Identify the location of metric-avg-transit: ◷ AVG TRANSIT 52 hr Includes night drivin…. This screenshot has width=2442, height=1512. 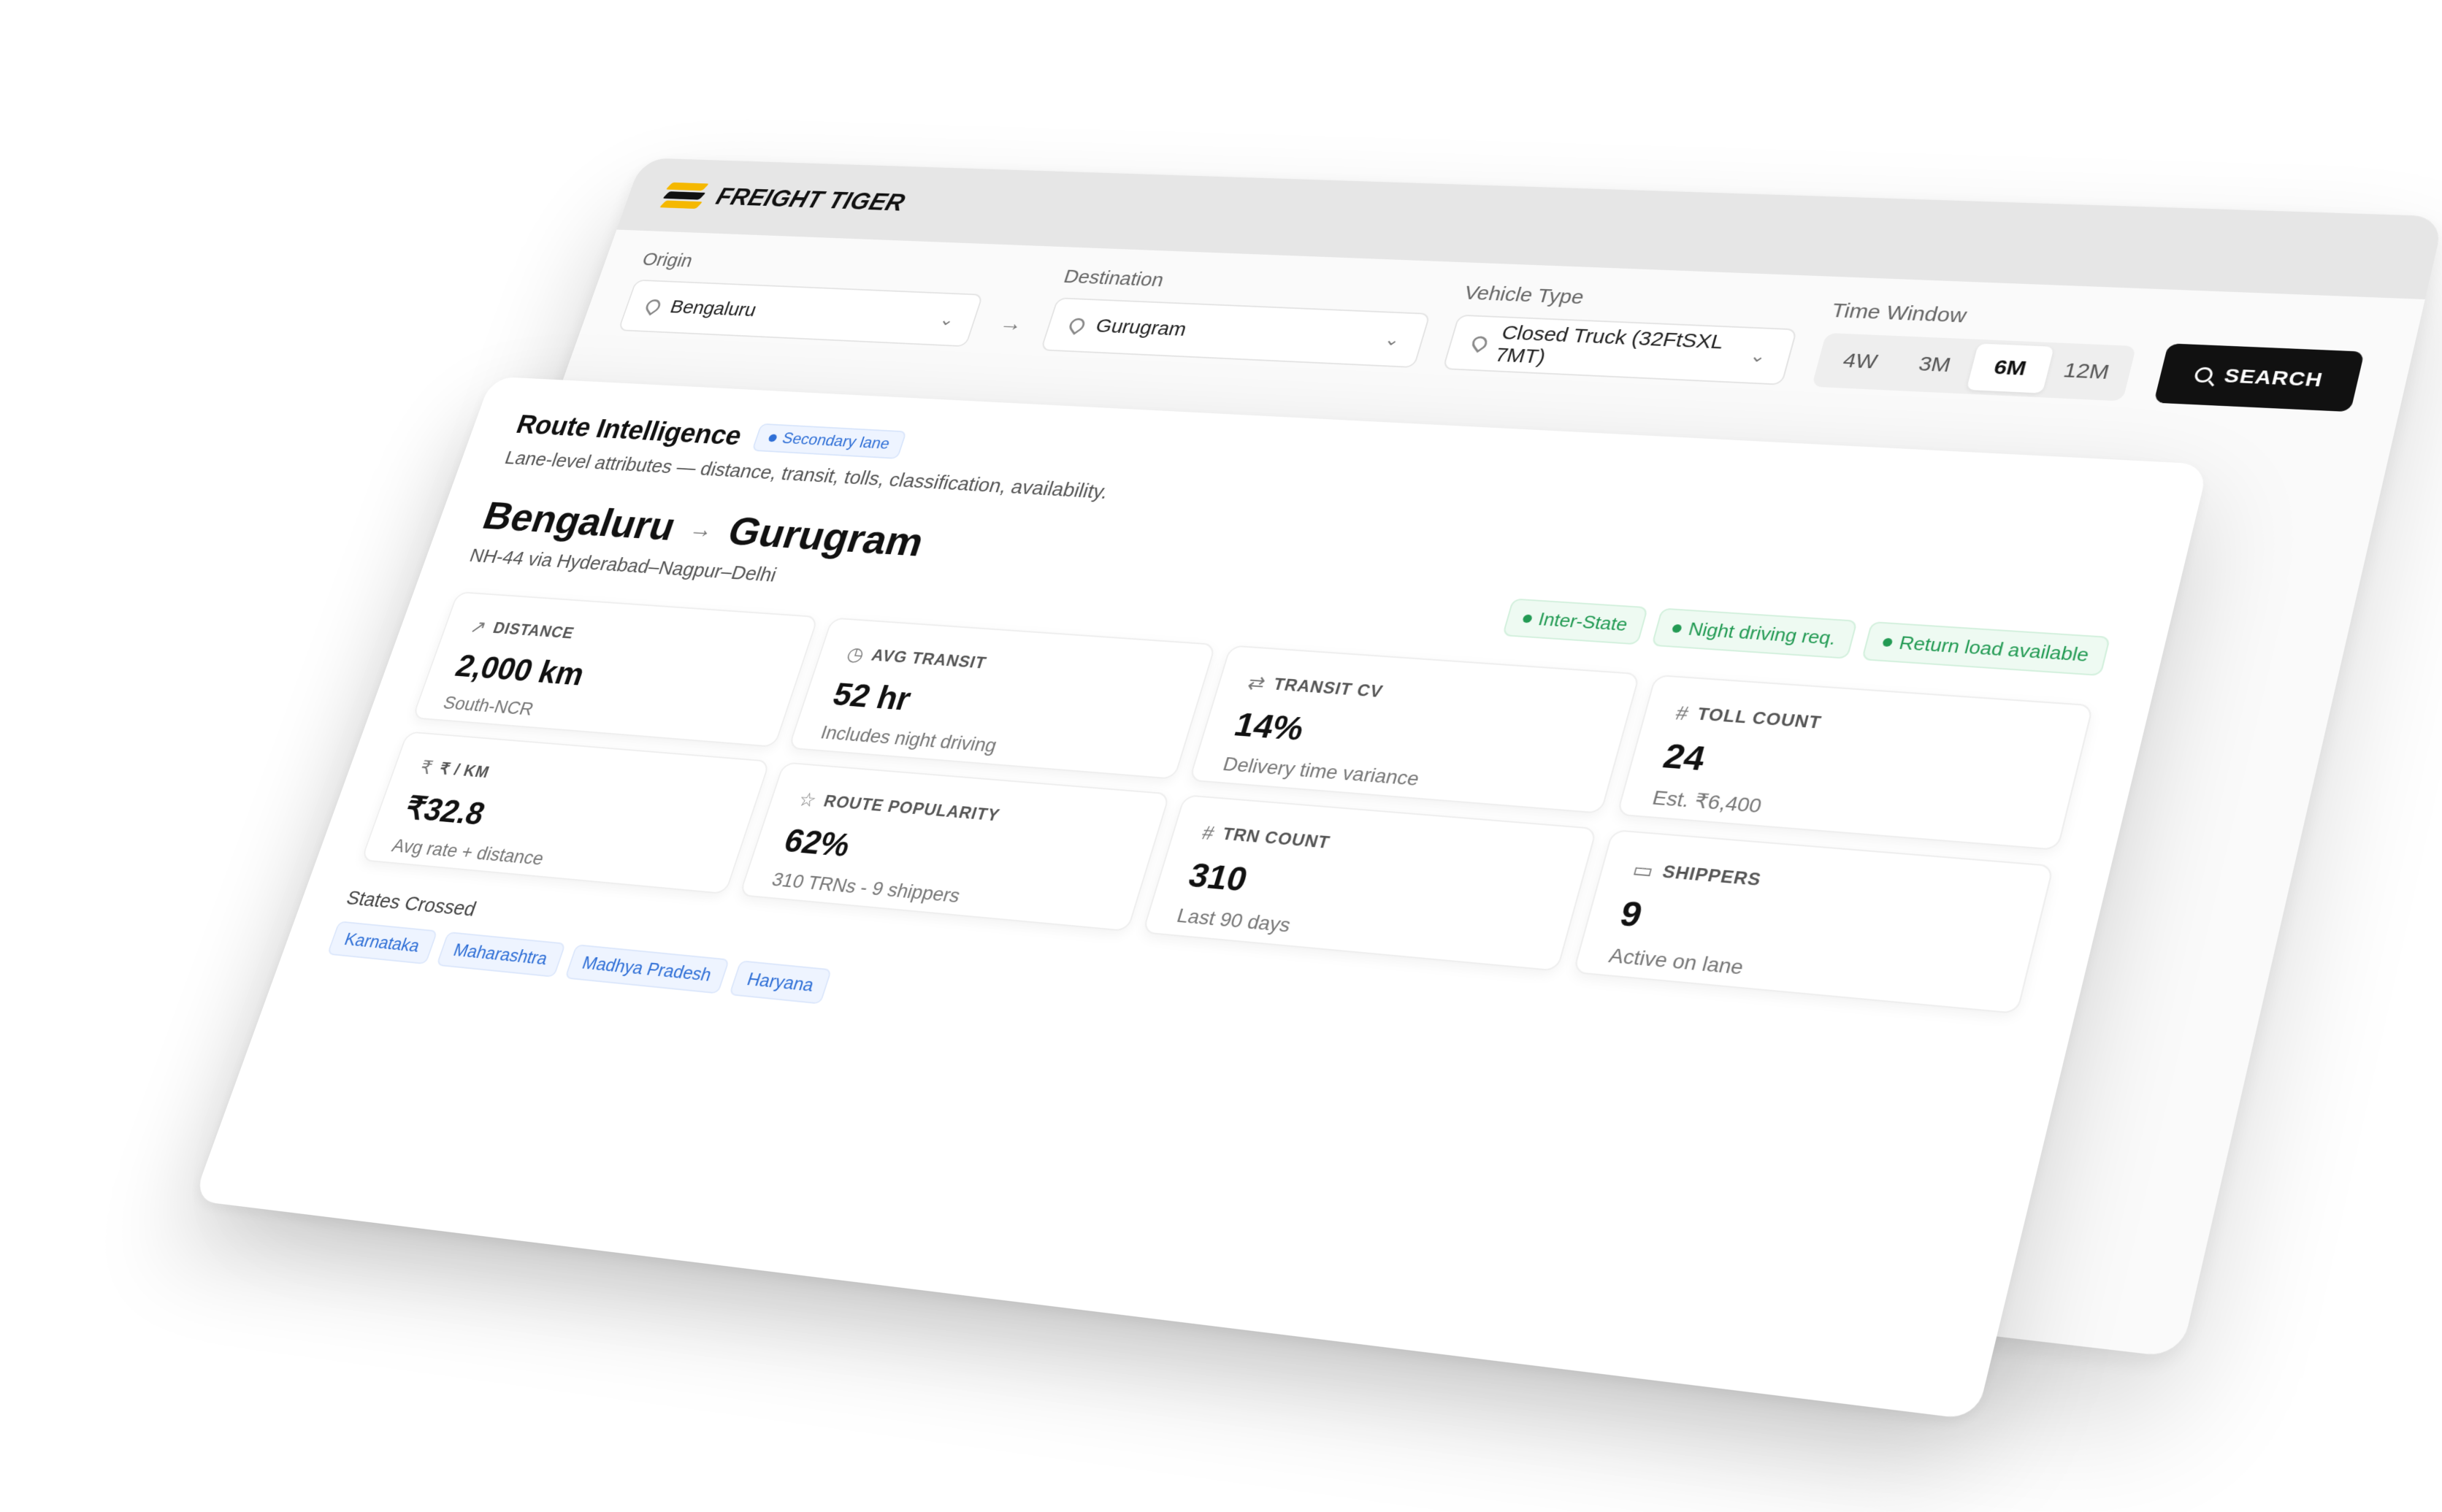
(1002, 698).